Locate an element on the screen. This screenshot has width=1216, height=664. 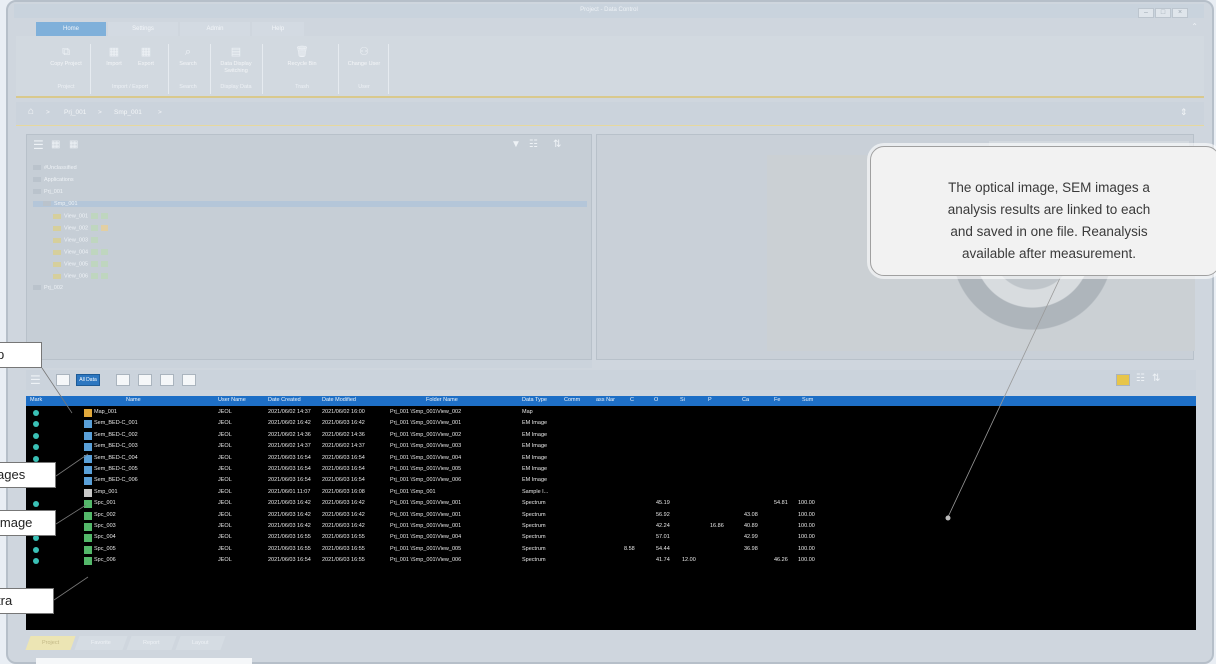
breadcrumb-project: Prj_001 is located at coordinates (75, 112).